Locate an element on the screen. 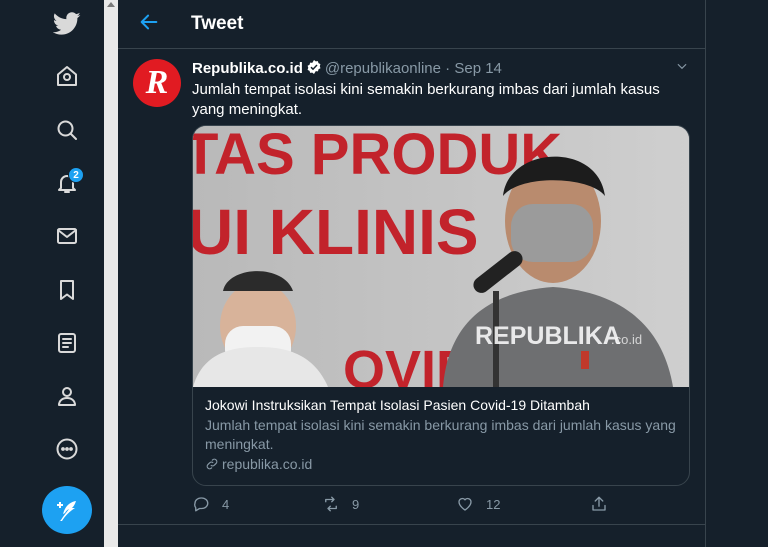 This screenshot has width=768, height=547. feather-plus-icon is located at coordinates (66, 511).